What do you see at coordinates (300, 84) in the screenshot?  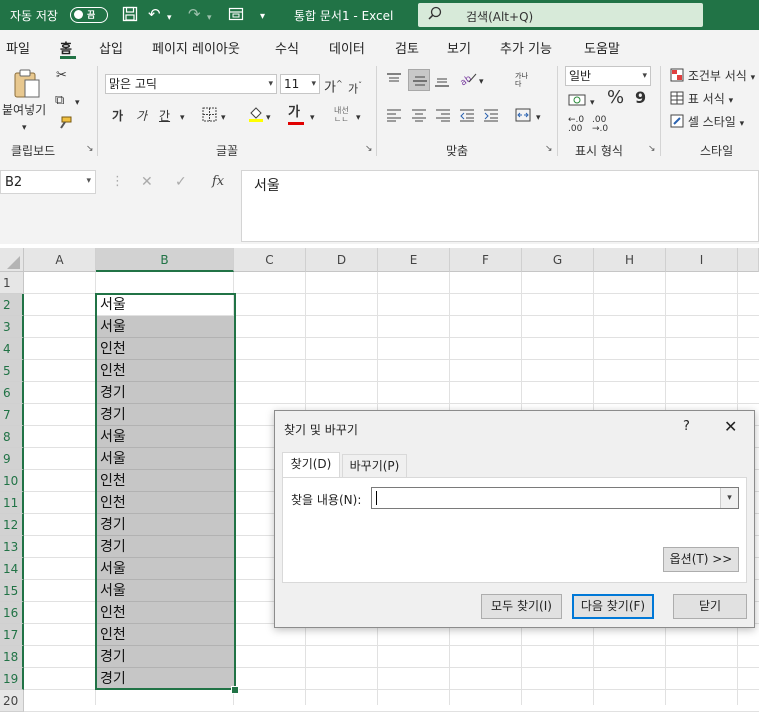 I see `font-size-combo: 11 ▾` at bounding box center [300, 84].